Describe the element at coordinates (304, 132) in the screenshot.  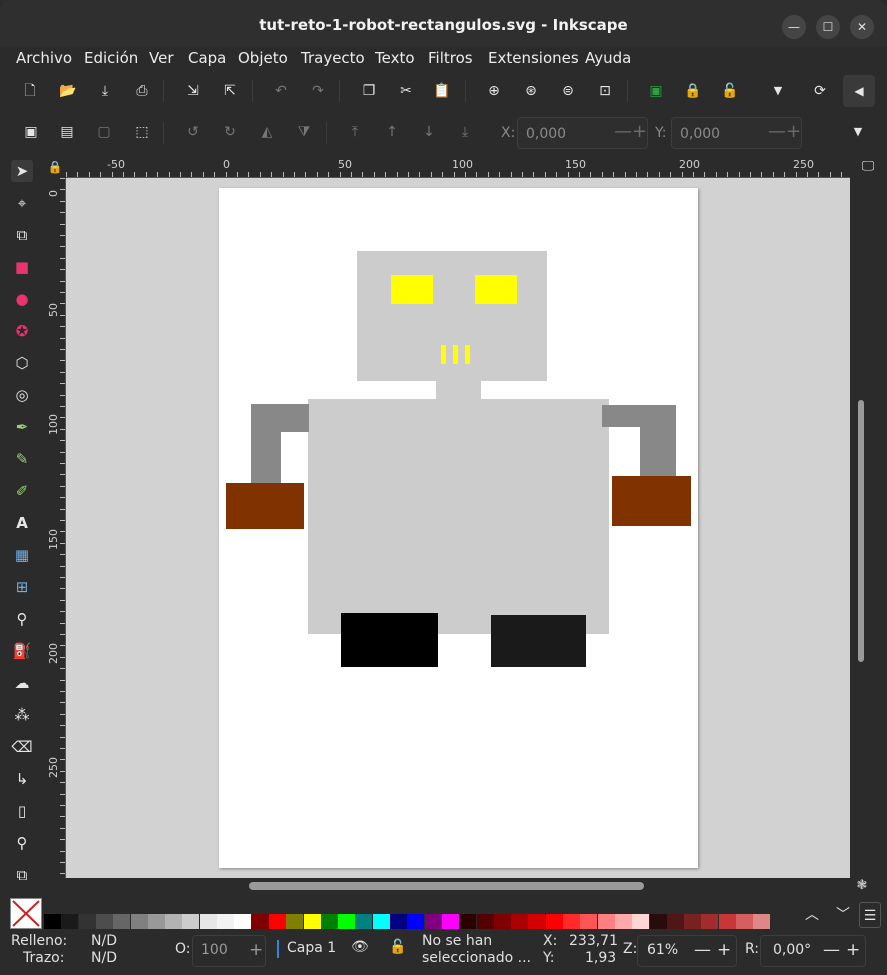
I see `flip-vertical-icon: ⧩` at that location.